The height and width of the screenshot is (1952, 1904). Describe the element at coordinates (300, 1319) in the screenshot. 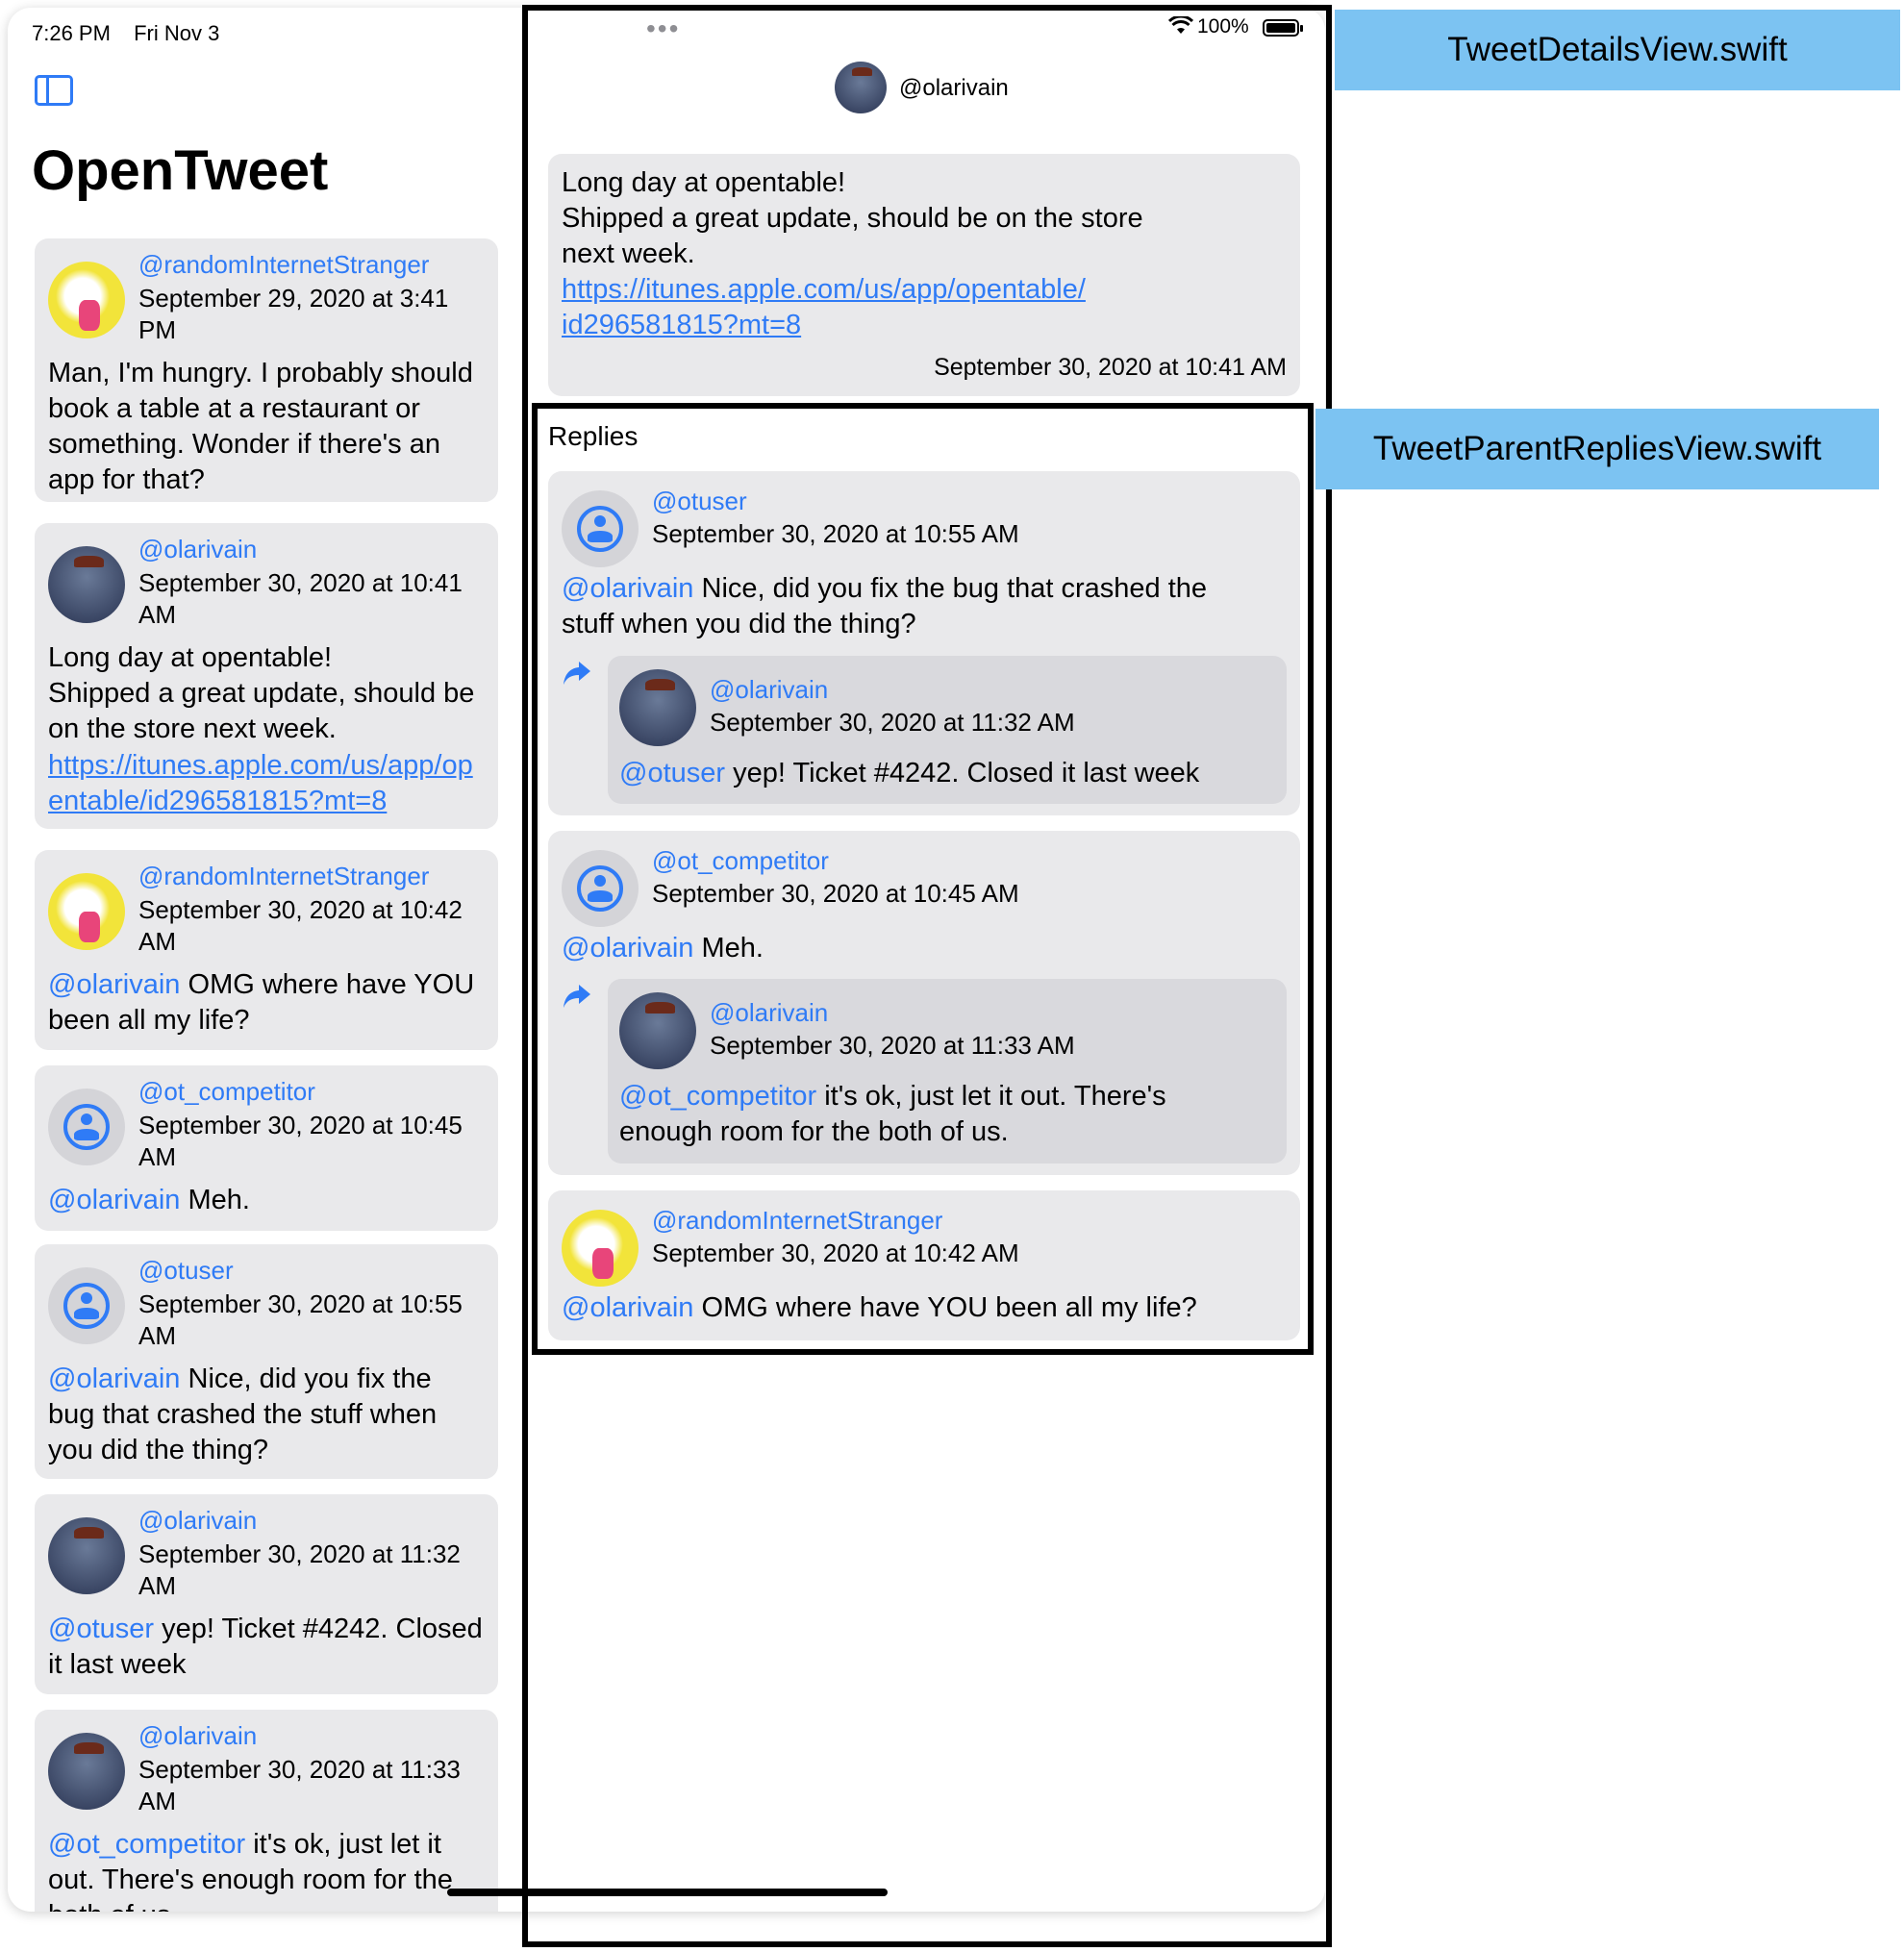

I see `tweet-date: September 30, 2020 at 10:55 AM` at that location.